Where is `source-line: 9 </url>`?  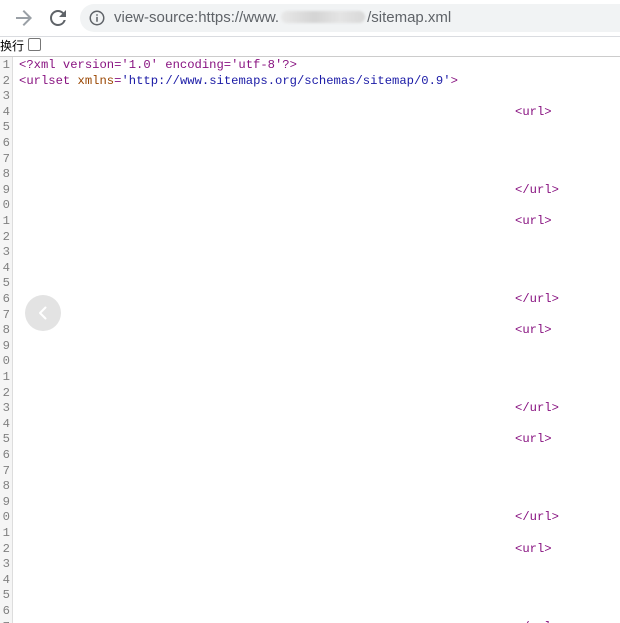
source-line: 9 </url> is located at coordinates (310, 190).